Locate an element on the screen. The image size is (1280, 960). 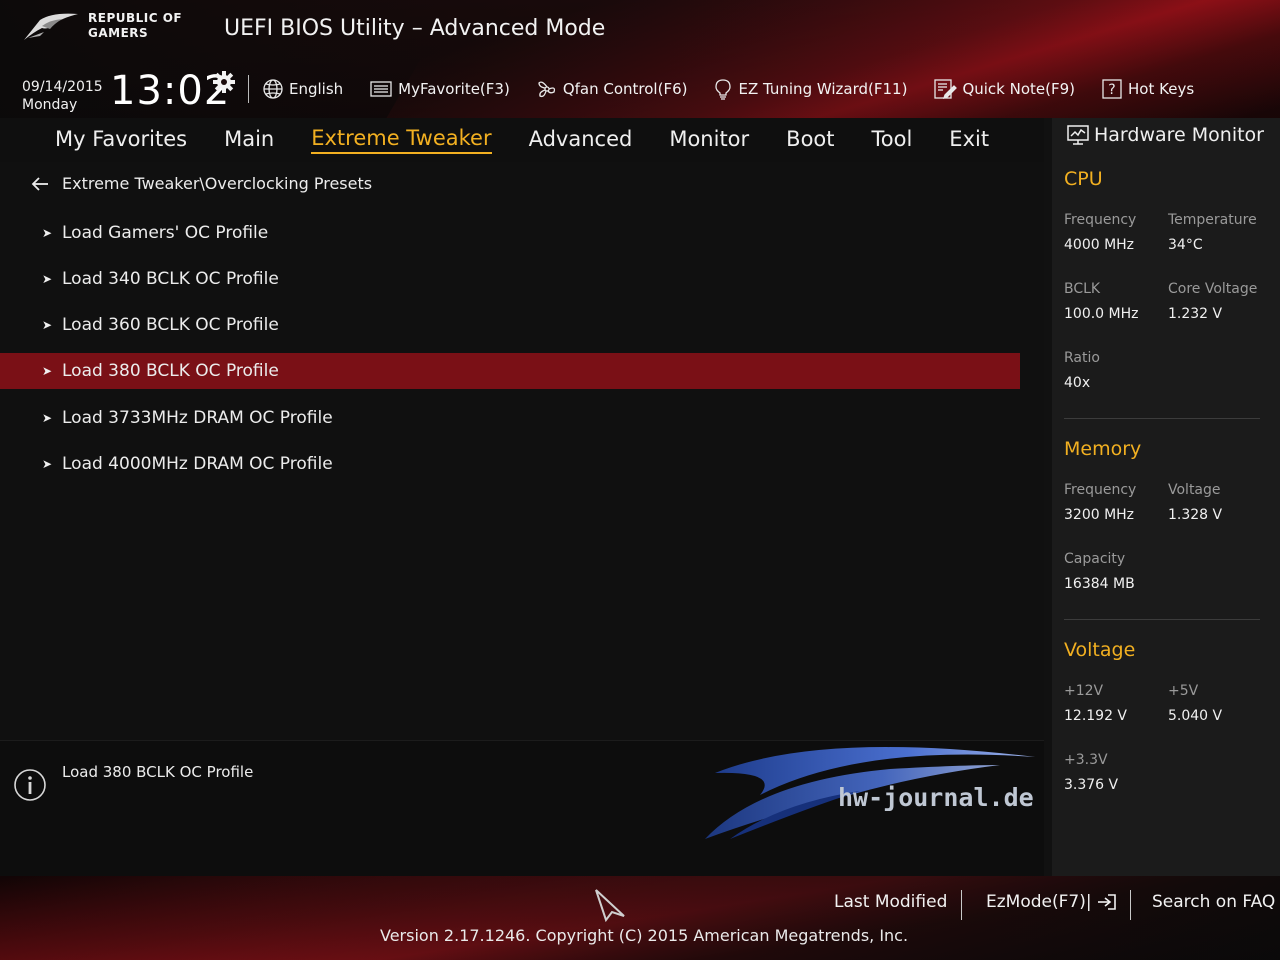
ez-tuning-label: EZ Tuning Wizard(F11) is located at coordinates (823, 89).